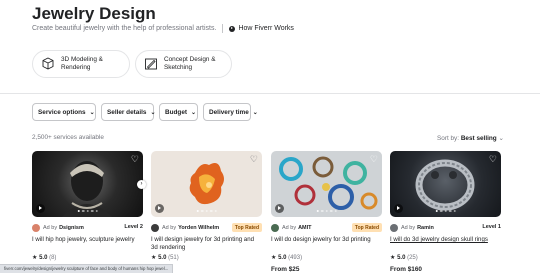 The height and width of the screenshot is (273, 540). What do you see at coordinates (71, 228) in the screenshot?
I see `seller-name: Dsignism` at bounding box center [71, 228].